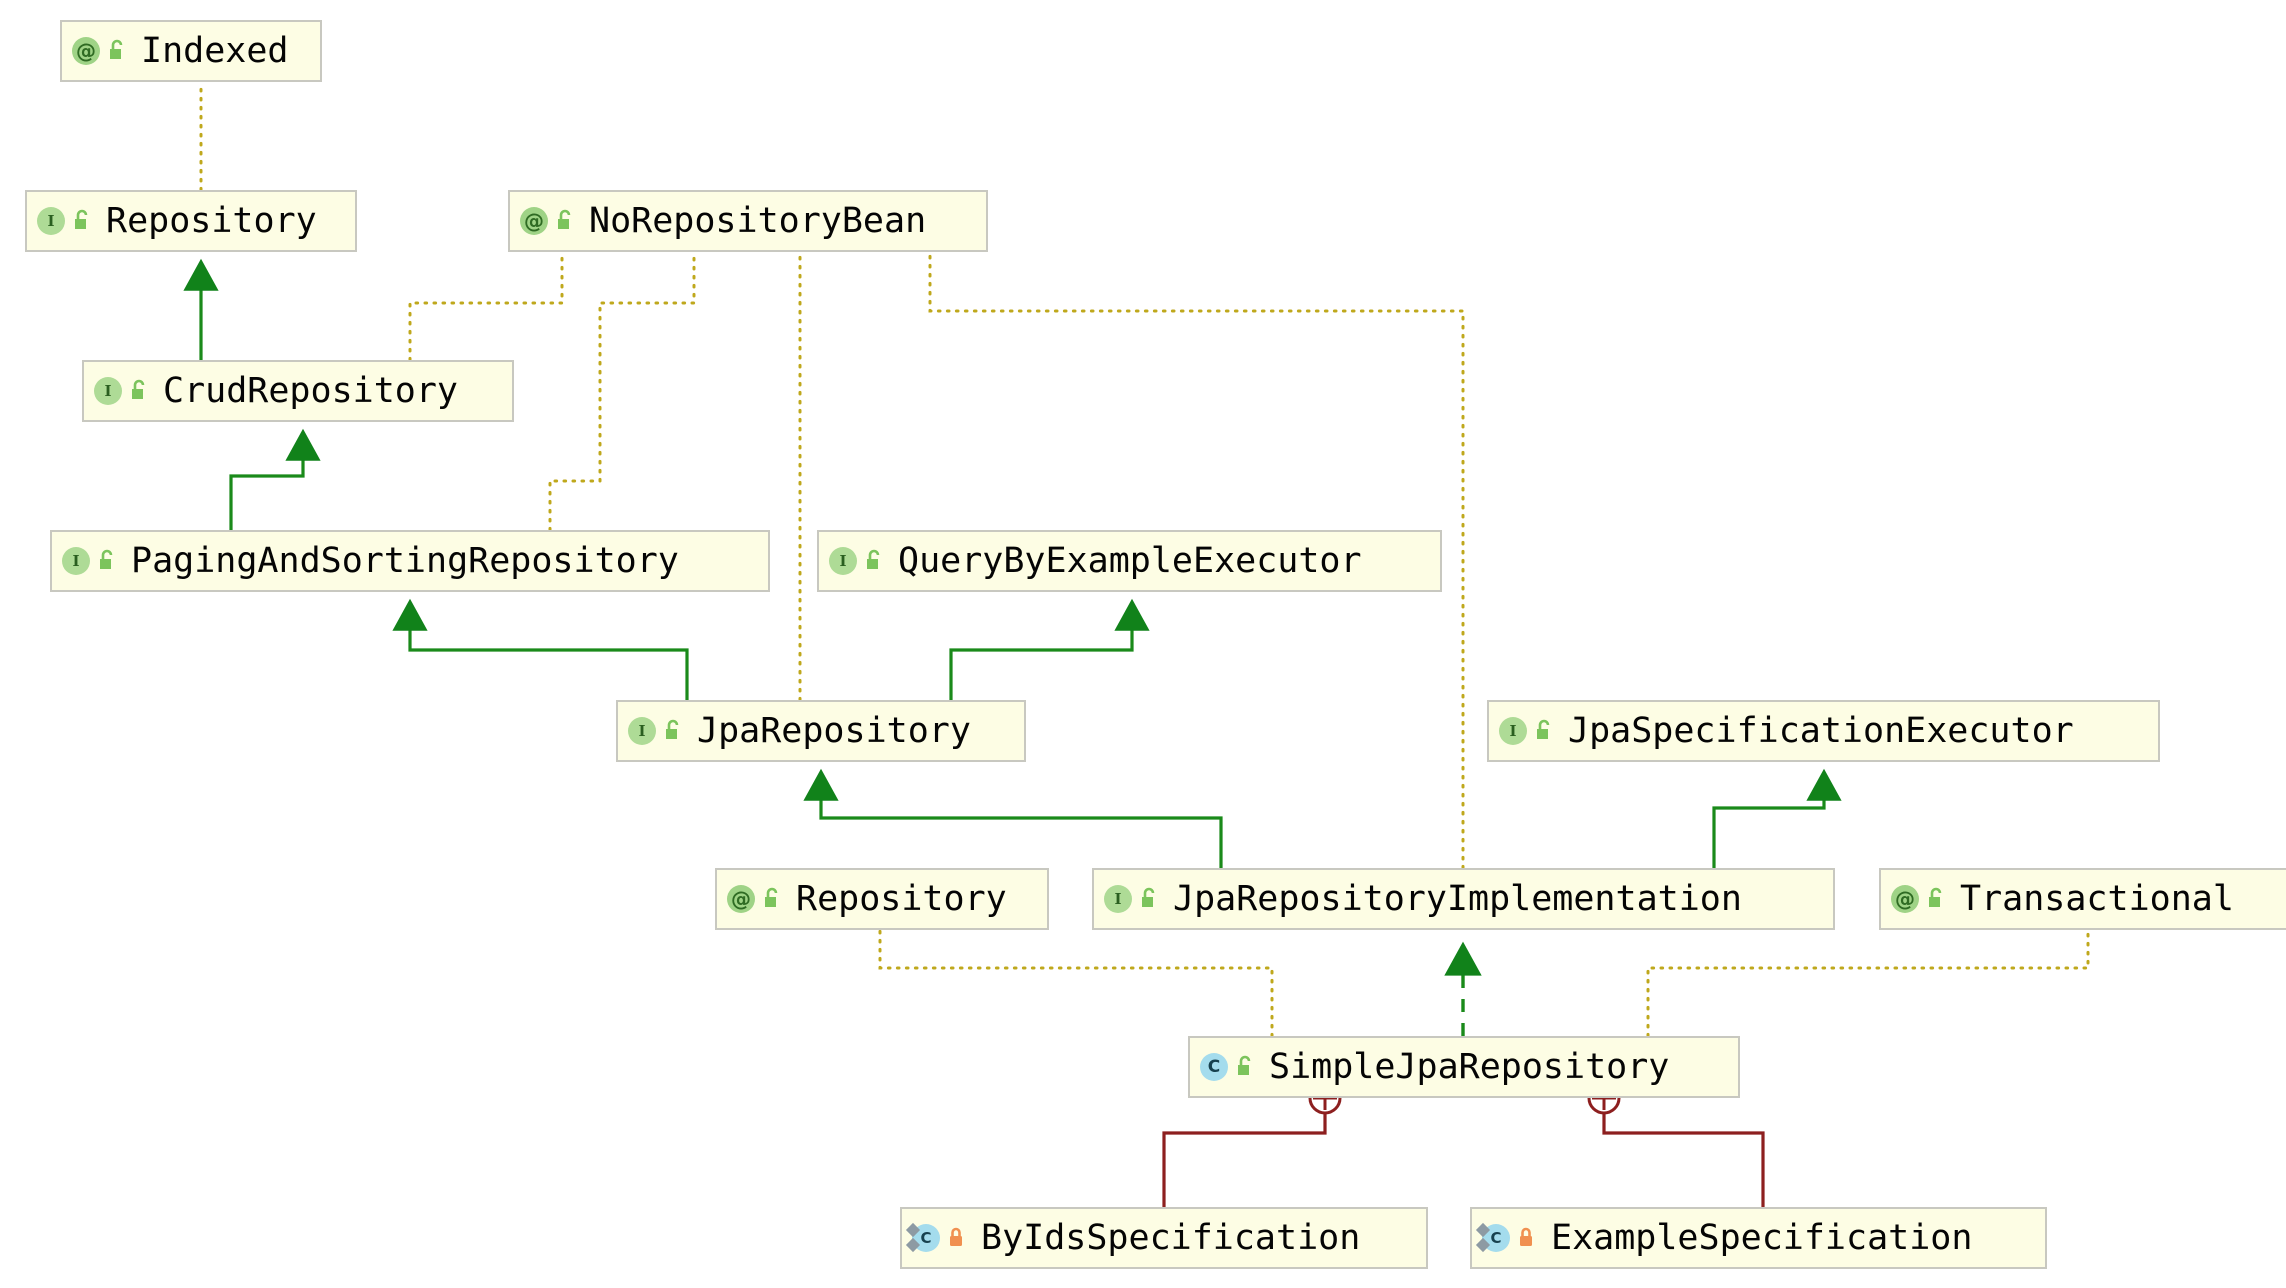 This screenshot has height=1288, width=2286. I want to click on node-pagingandsortingrepository: I PagingAndSortingRepository, so click(410, 561).